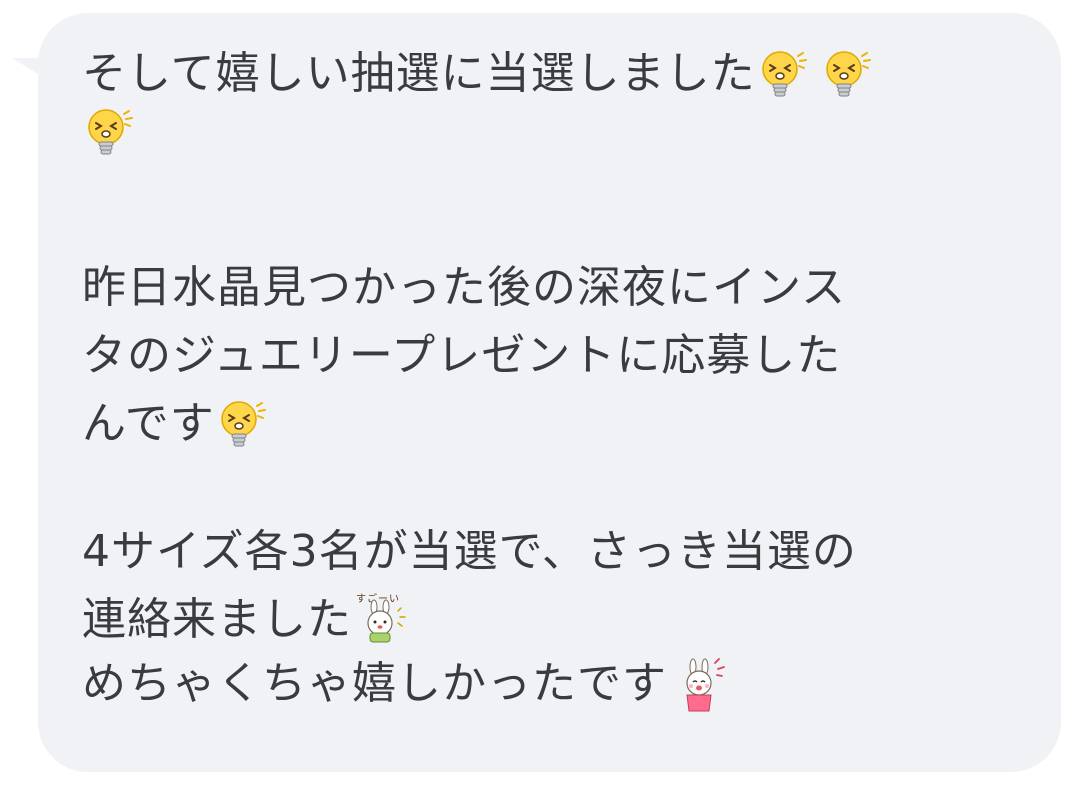 This screenshot has height=796, width=1080. Describe the element at coordinates (551, 424) in the screenshot. I see `message-line: んです` at that location.